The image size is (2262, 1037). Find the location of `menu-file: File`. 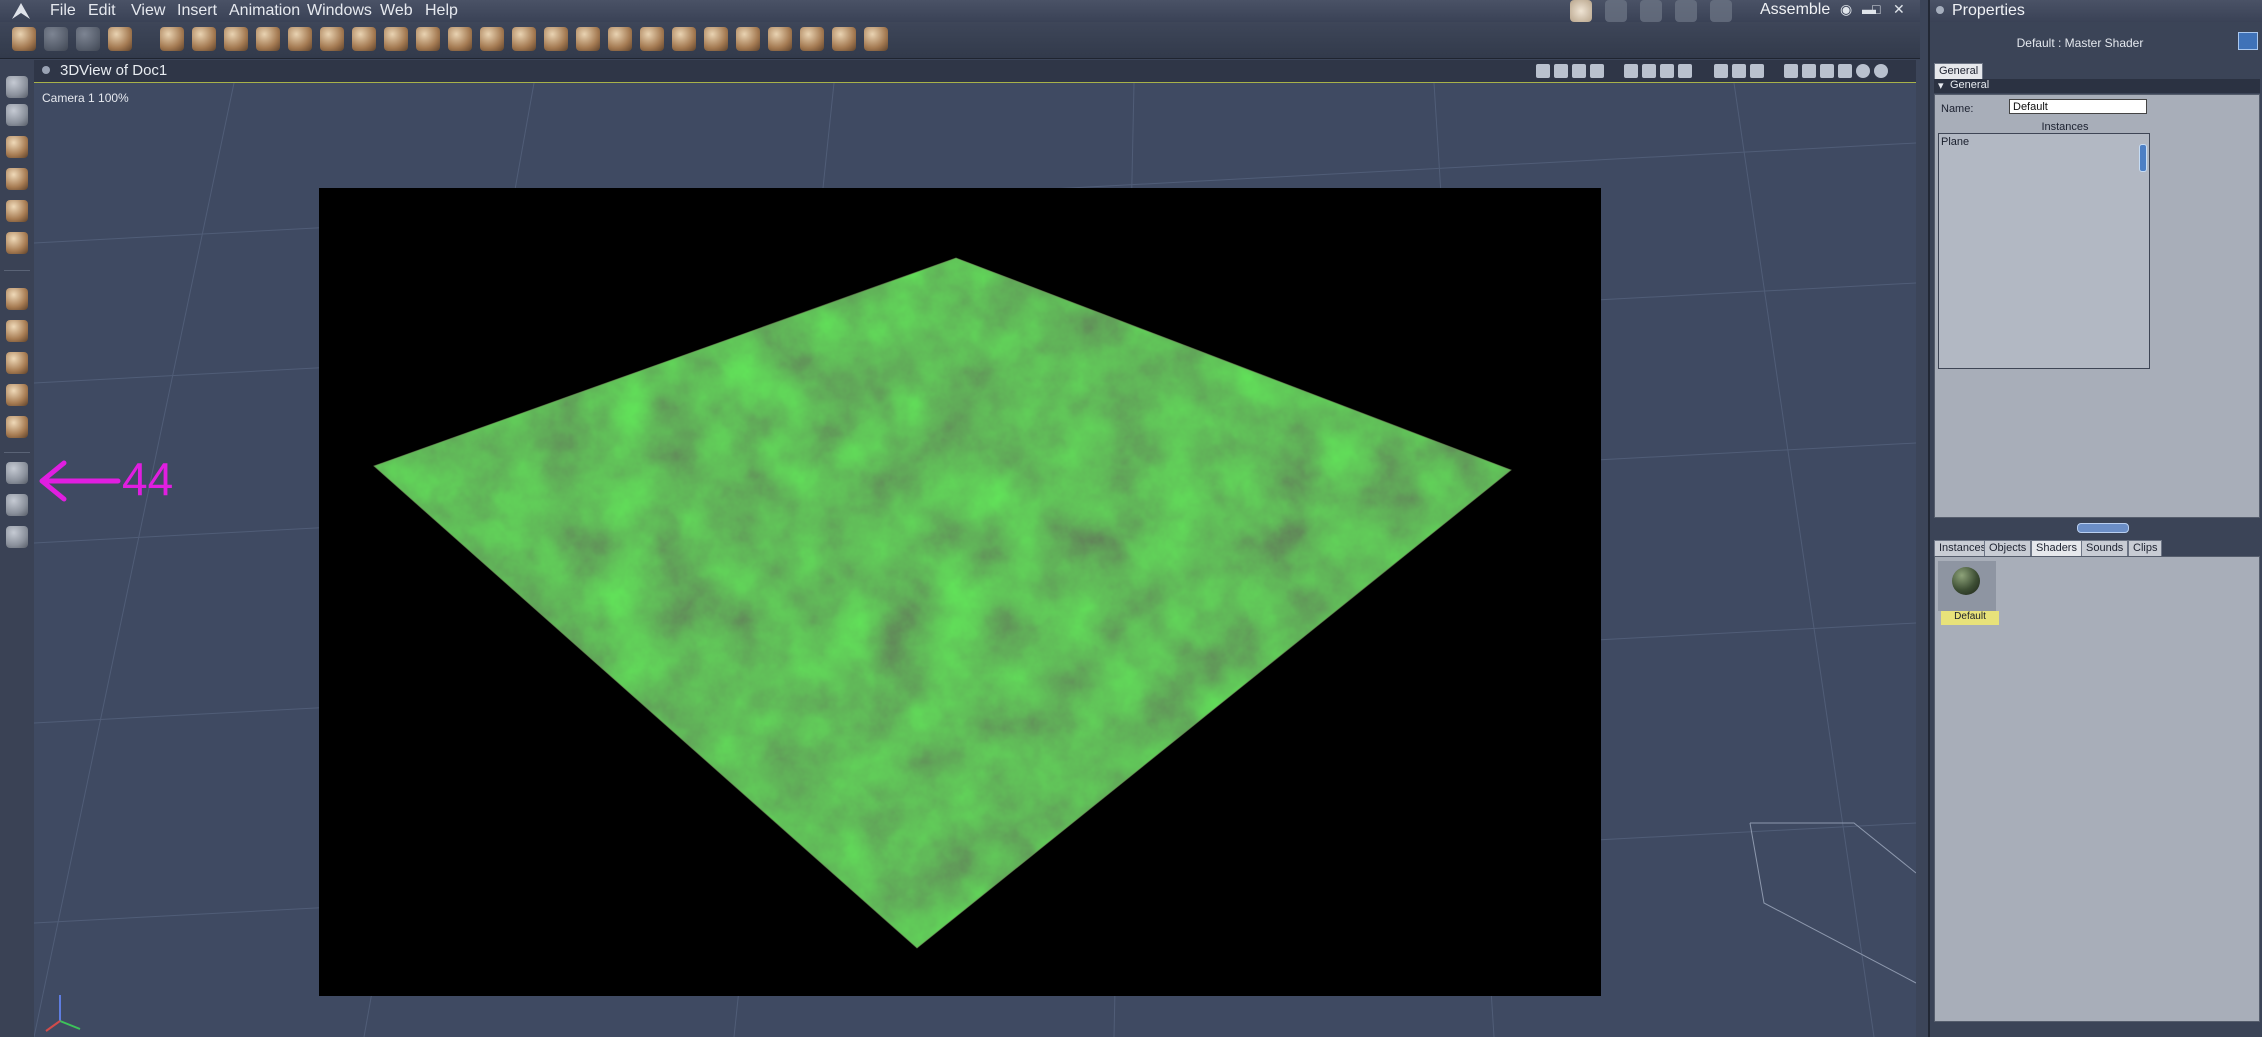

menu-file: File is located at coordinates (63, 11).